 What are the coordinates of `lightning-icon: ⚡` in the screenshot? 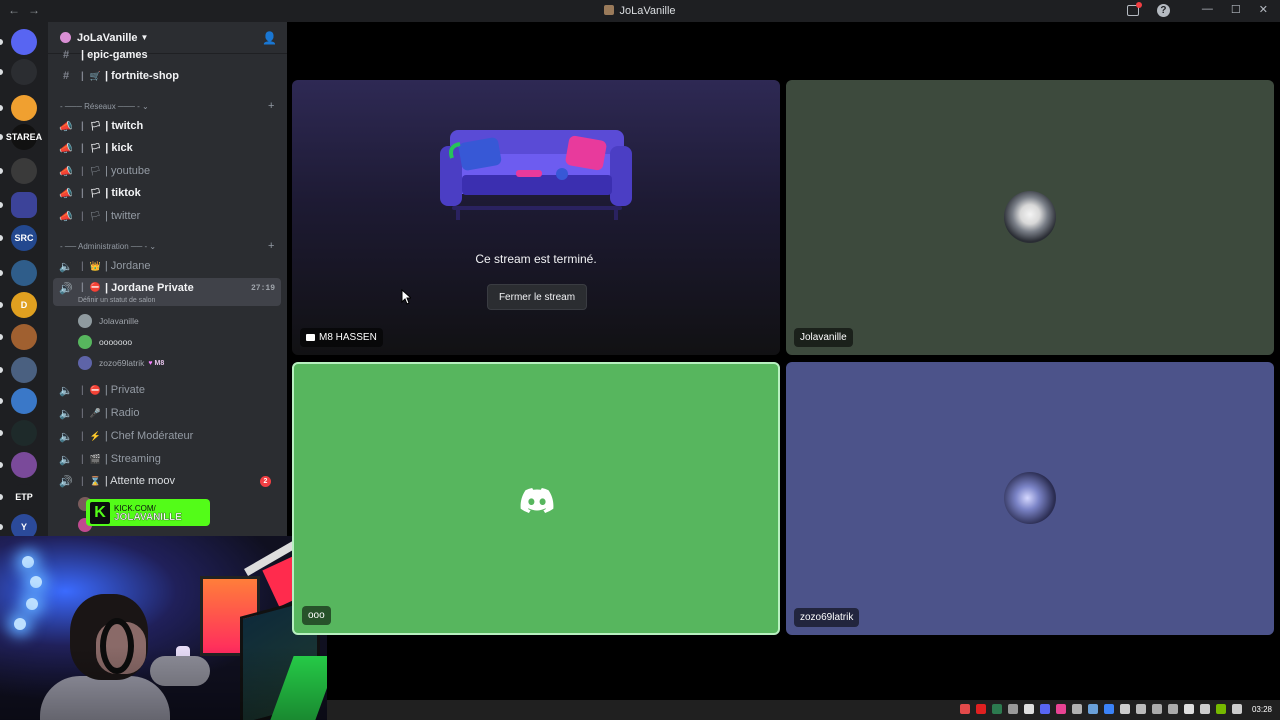 It's located at (95, 435).